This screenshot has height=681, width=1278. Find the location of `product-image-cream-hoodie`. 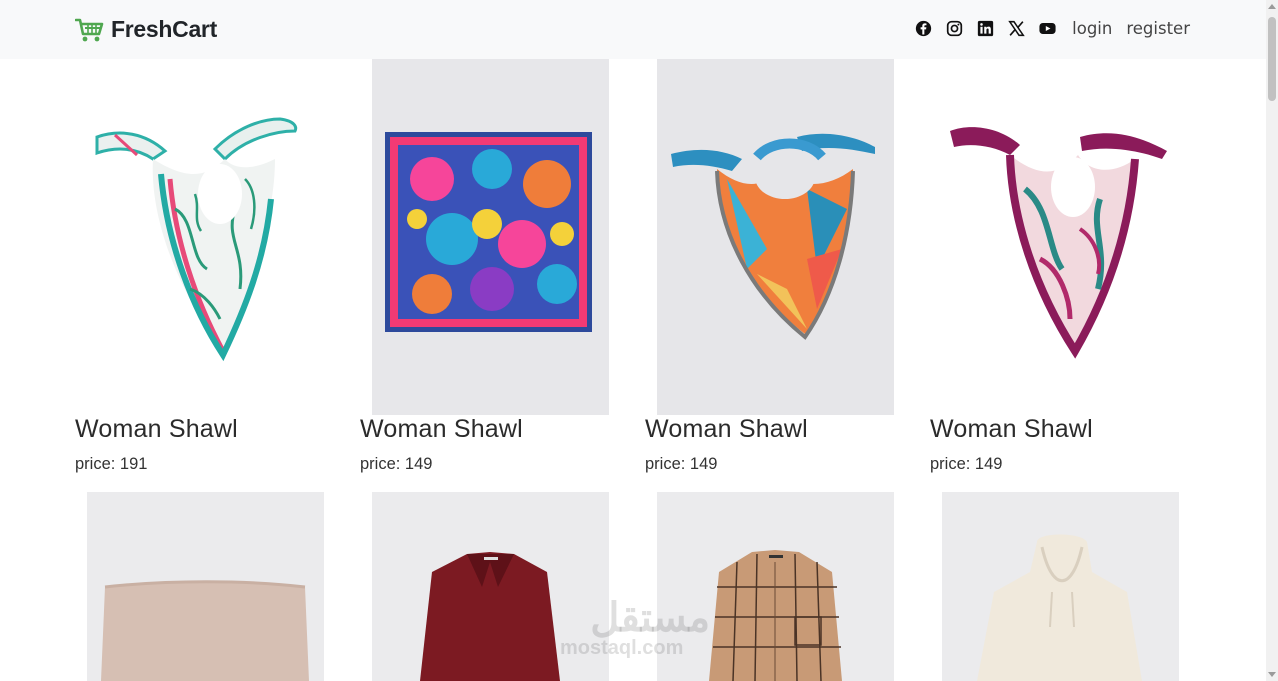

product-image-cream-hoodie is located at coordinates (1060, 586).